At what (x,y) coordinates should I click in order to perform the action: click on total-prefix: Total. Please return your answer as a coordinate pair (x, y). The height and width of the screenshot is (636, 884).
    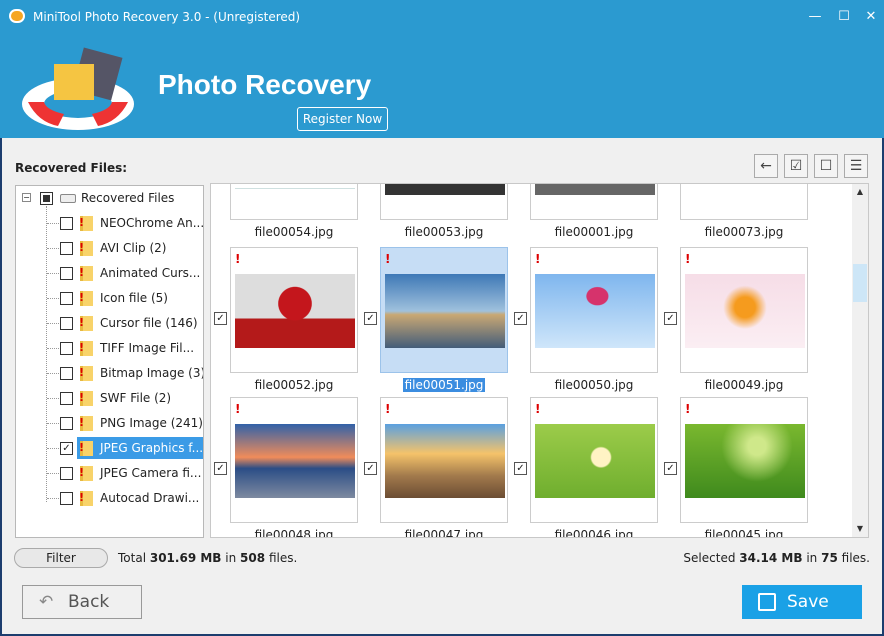
    Looking at the image, I should click on (132, 558).